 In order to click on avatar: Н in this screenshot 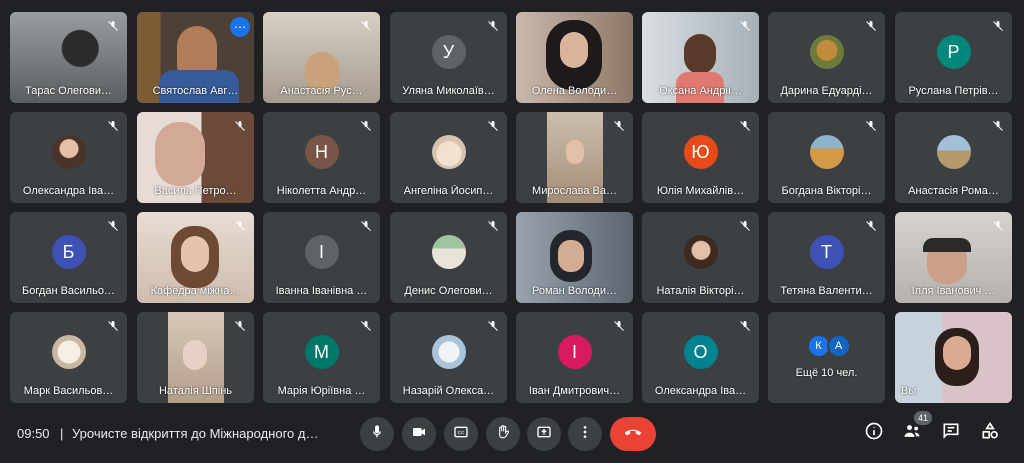, I will do `click(321, 152)`.